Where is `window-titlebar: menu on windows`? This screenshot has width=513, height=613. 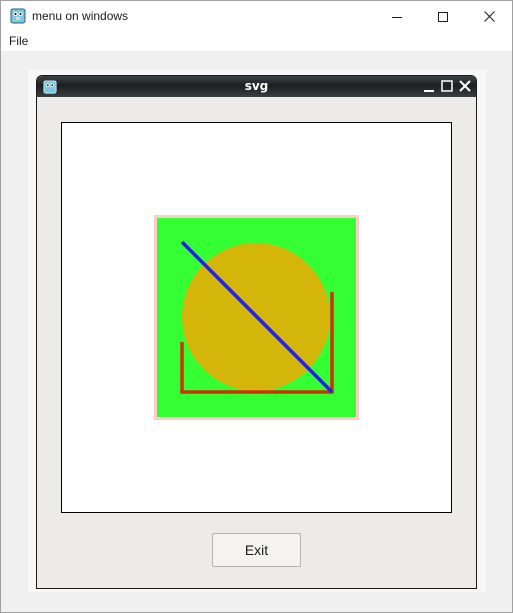
window-titlebar: menu on windows is located at coordinates (256, 16).